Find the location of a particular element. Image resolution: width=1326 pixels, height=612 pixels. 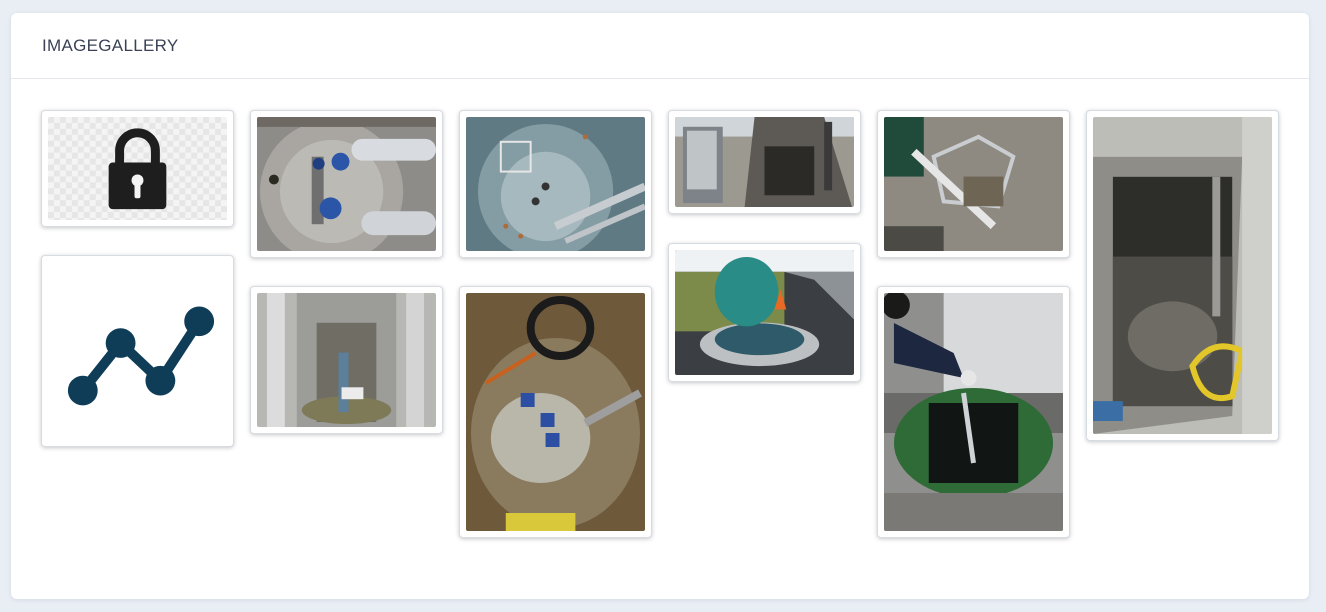

pump-well-image is located at coordinates (555, 184).